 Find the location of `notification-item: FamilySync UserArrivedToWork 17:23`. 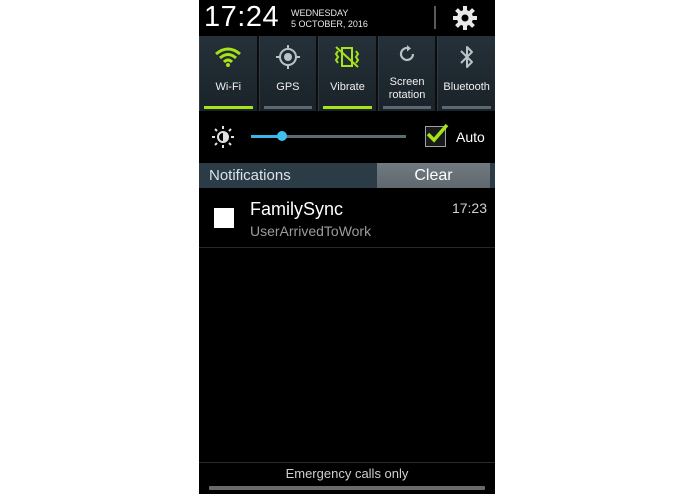

notification-item: FamilySync UserArrivedToWork 17:23 is located at coordinates (347, 219).